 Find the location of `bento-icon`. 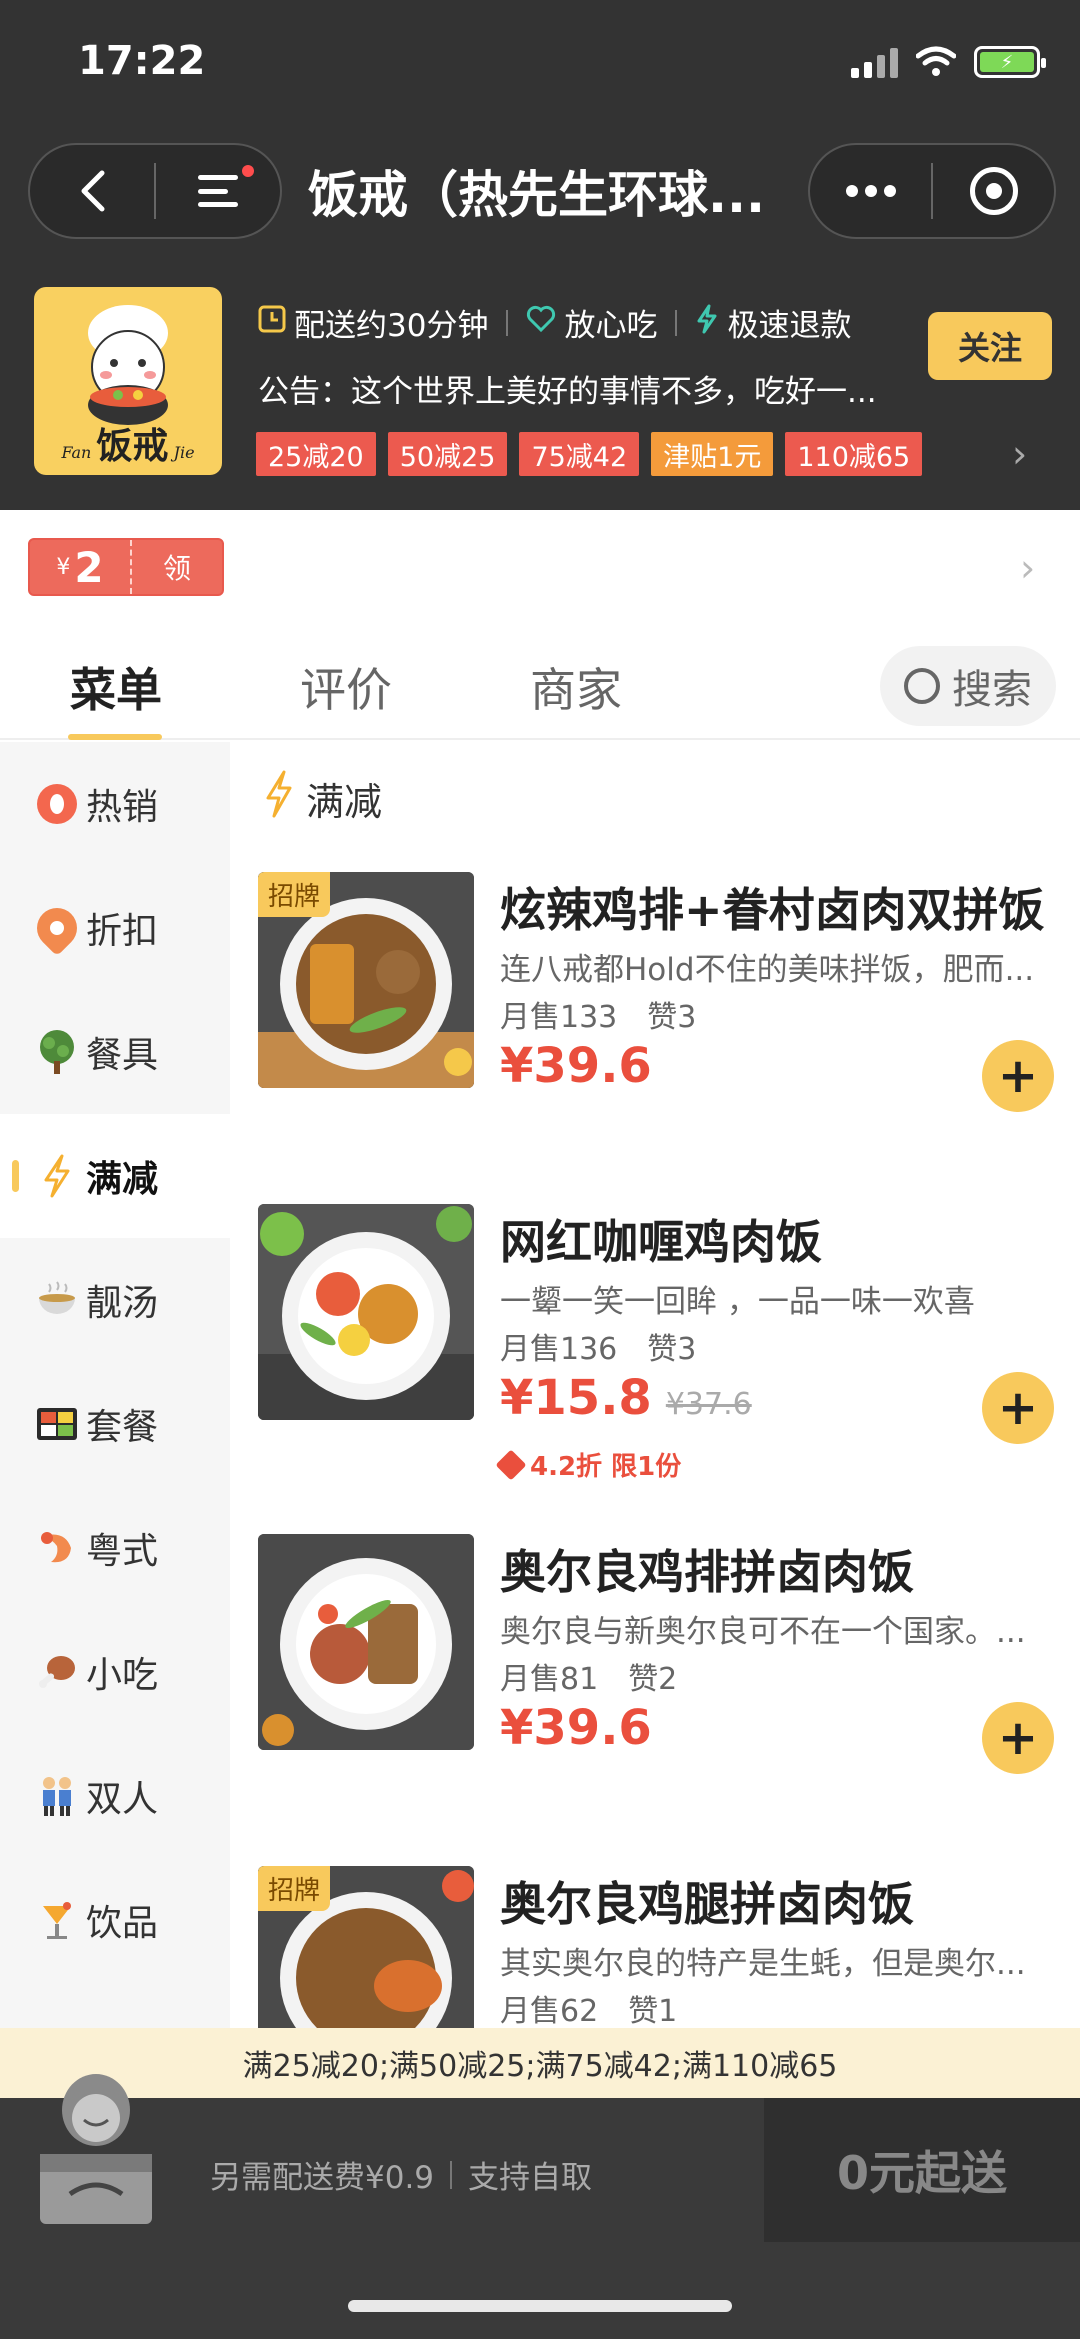

bento-icon is located at coordinates (57, 1424).